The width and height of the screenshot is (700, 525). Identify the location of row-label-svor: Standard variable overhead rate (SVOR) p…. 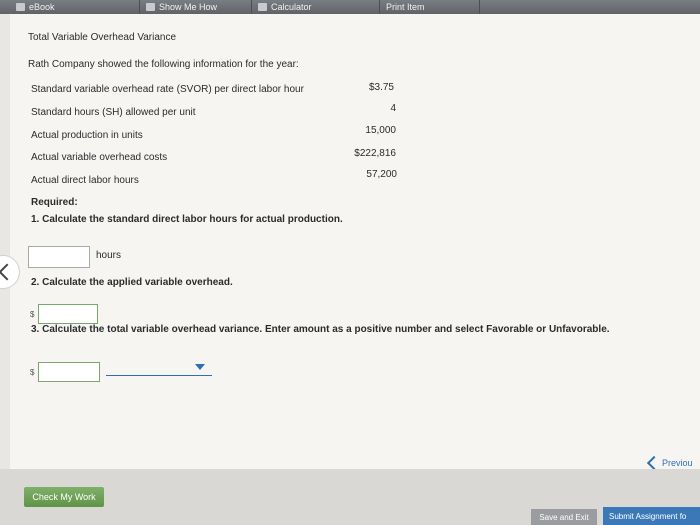
(167, 89).